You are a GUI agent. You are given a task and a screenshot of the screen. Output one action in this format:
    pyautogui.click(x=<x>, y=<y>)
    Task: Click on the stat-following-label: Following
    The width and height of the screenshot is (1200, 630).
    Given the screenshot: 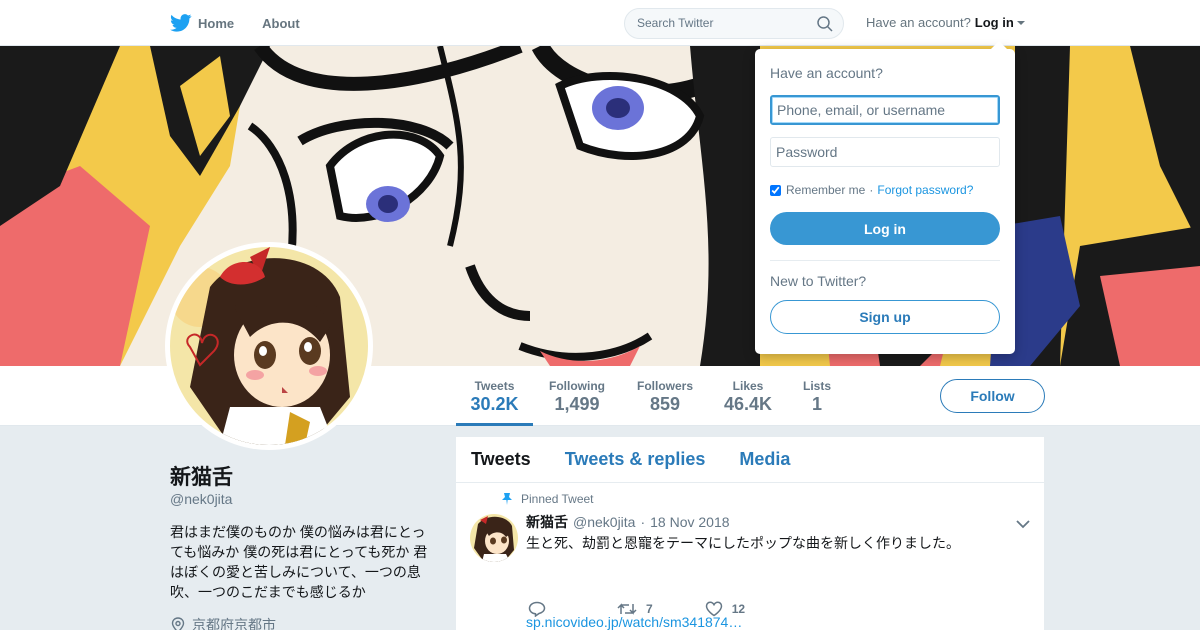 What is the action you would take?
    pyautogui.click(x=577, y=386)
    